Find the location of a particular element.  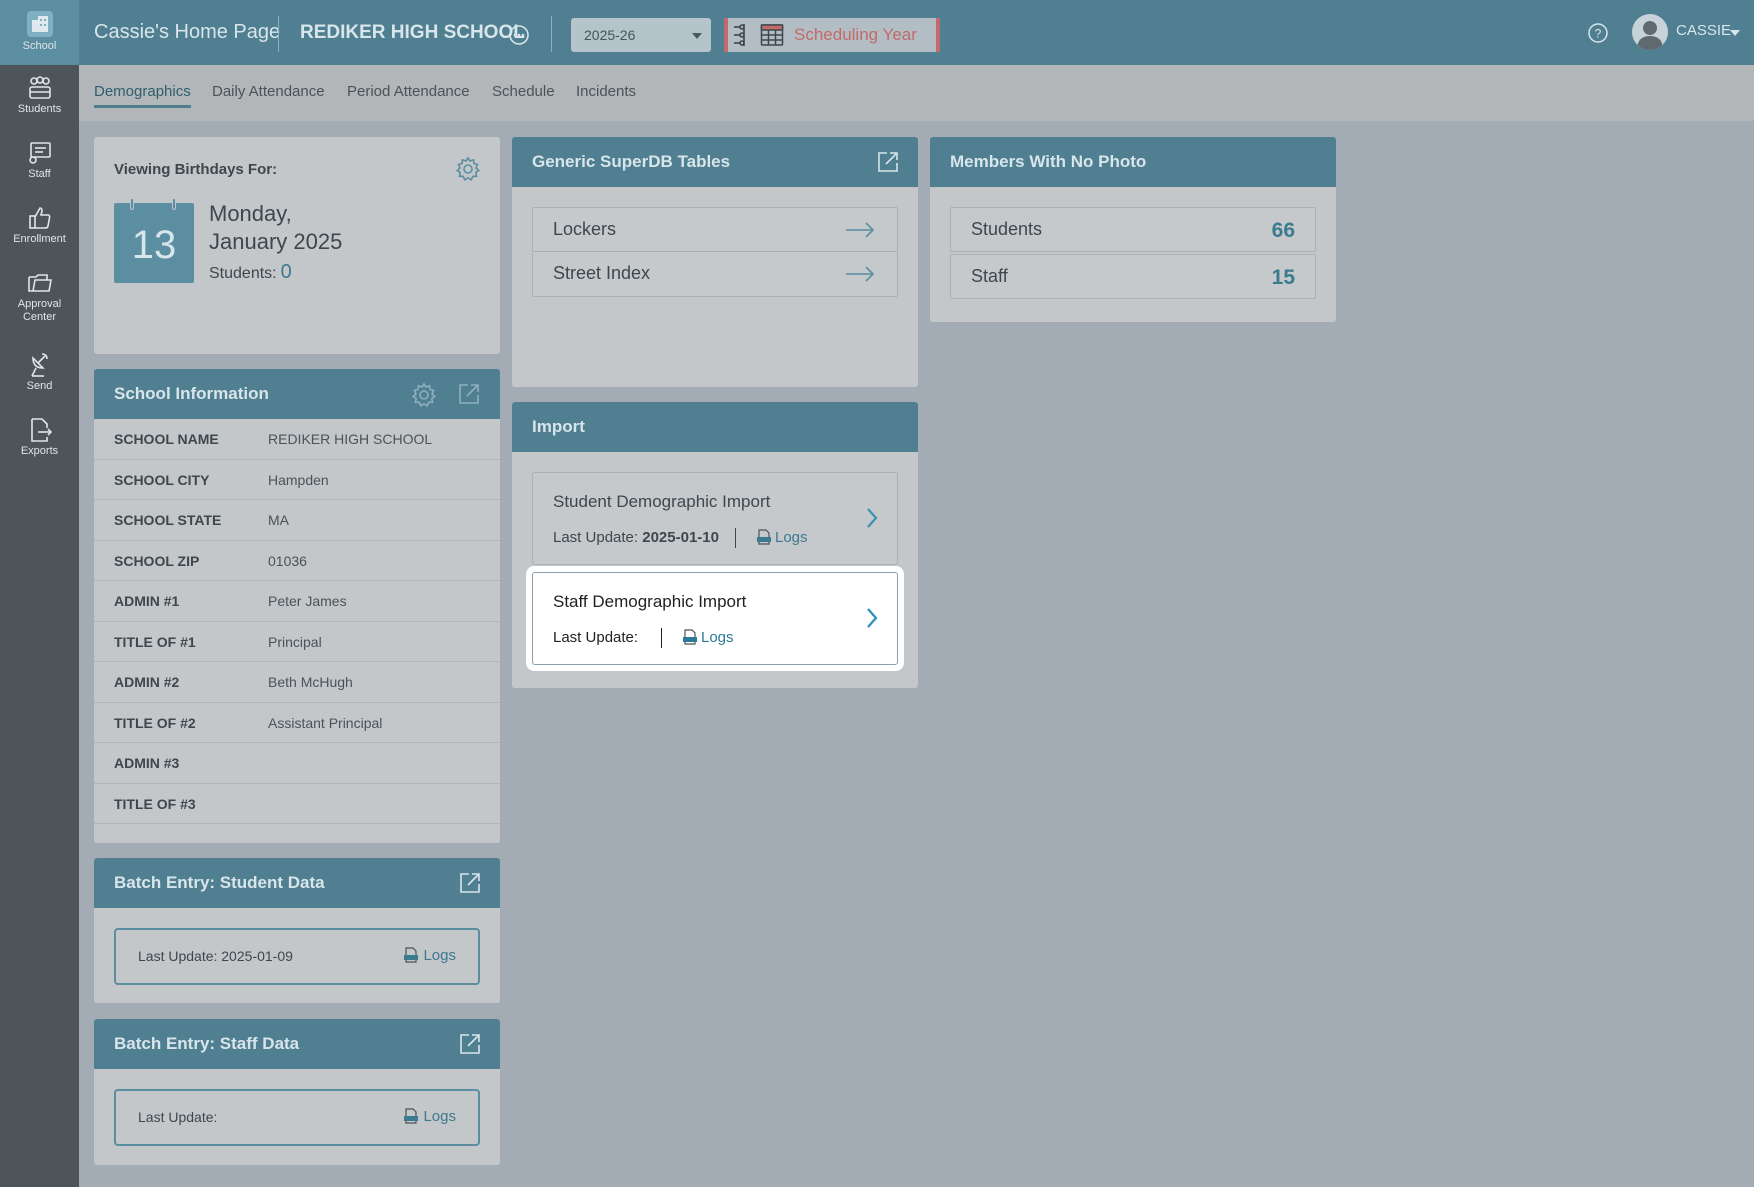

rail-item-enrollment: Enrollment is located at coordinates (39, 225).